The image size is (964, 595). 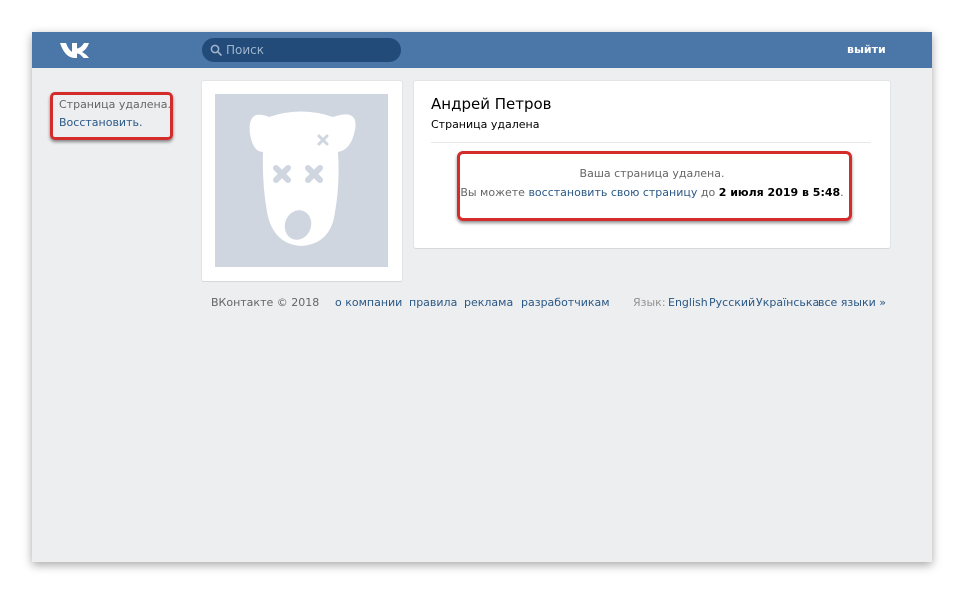 I want to click on top-navigation-bar: Поиск выйти, so click(x=482, y=50).